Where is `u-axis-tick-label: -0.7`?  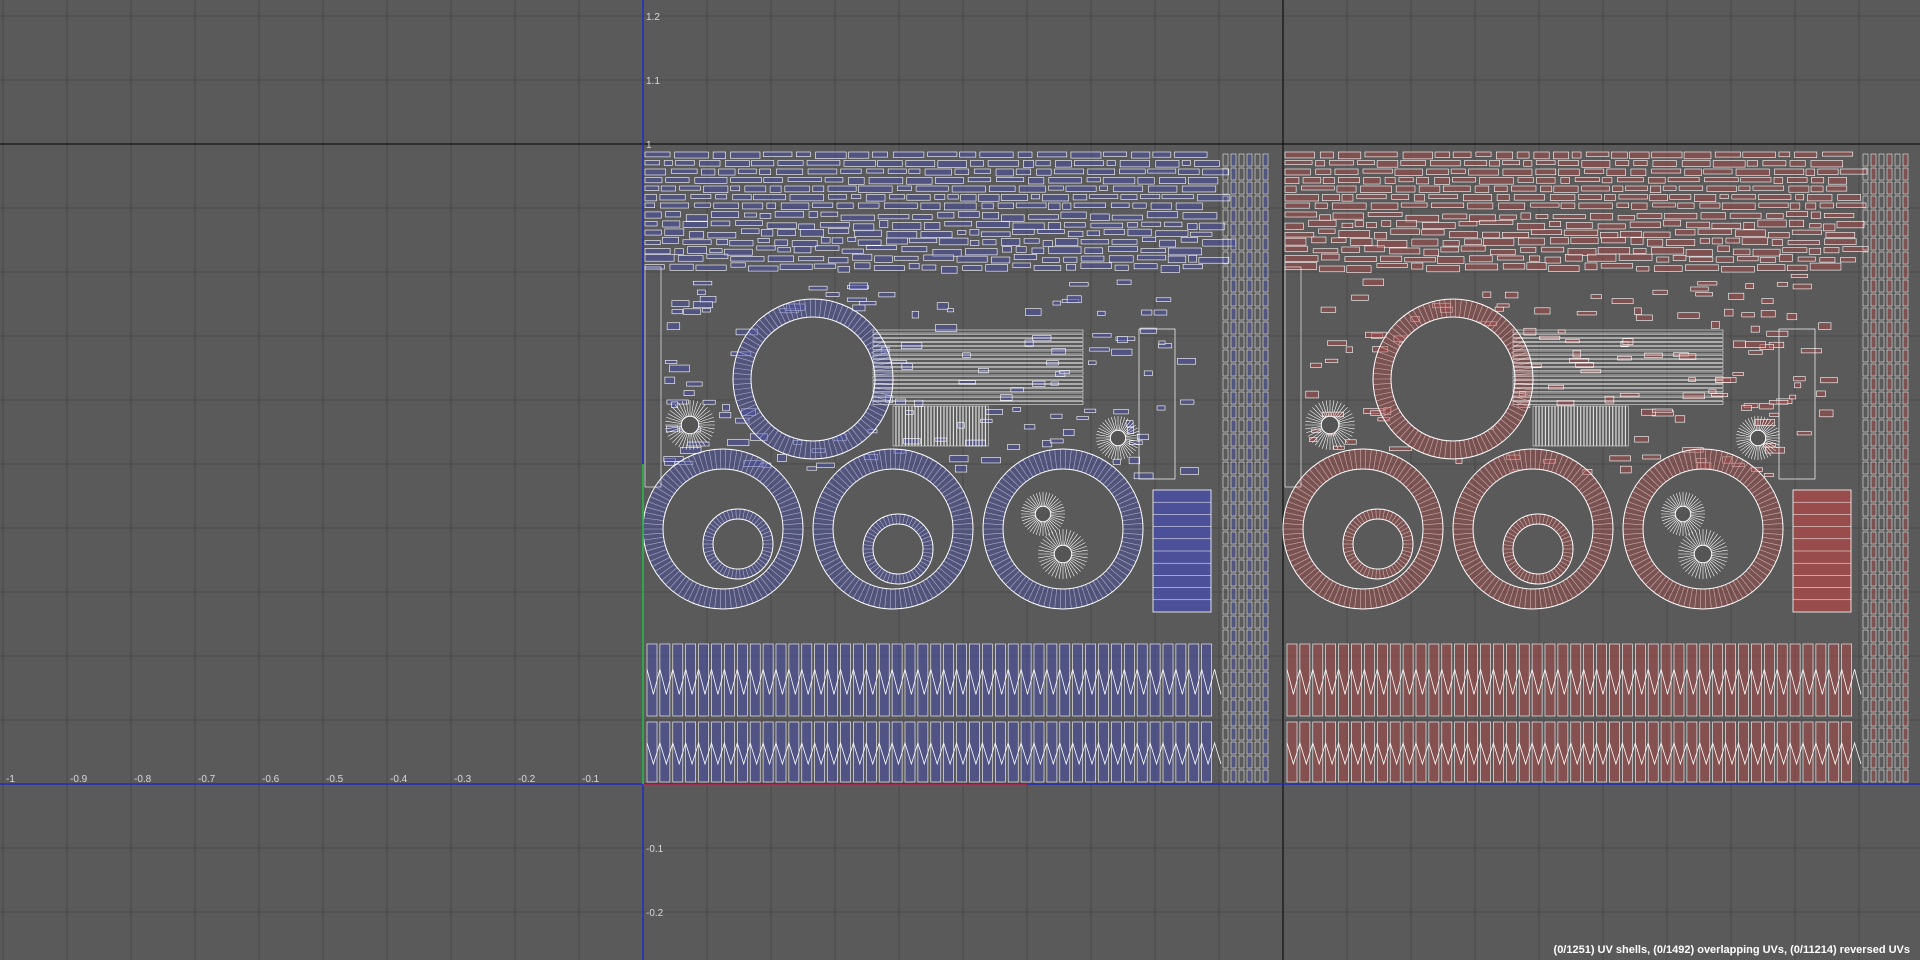
u-axis-tick-label: -0.7 is located at coordinates (207, 779).